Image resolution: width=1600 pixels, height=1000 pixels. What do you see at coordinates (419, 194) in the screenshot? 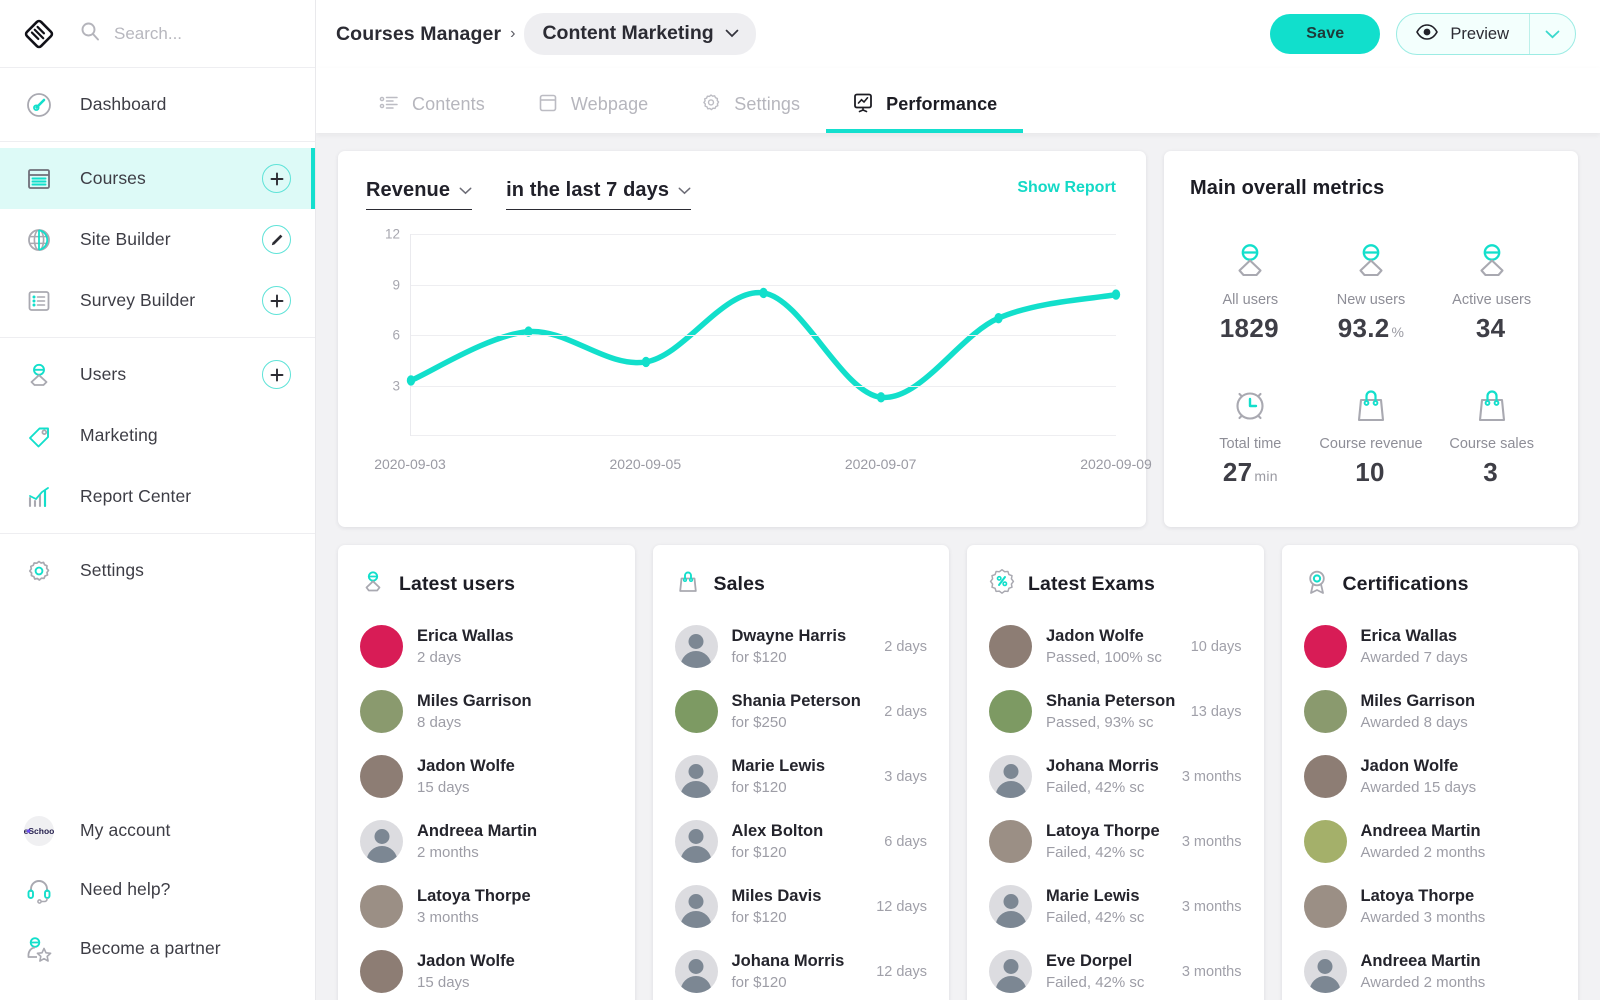
I see `metric-select: Revenue` at bounding box center [419, 194].